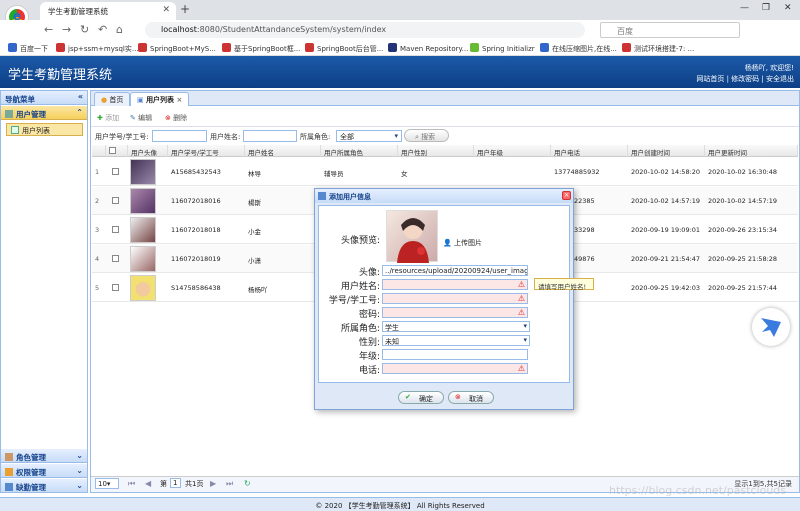 This screenshot has width=800, height=511. What do you see at coordinates (143, 230) in the screenshot?
I see `avatar` at bounding box center [143, 230].